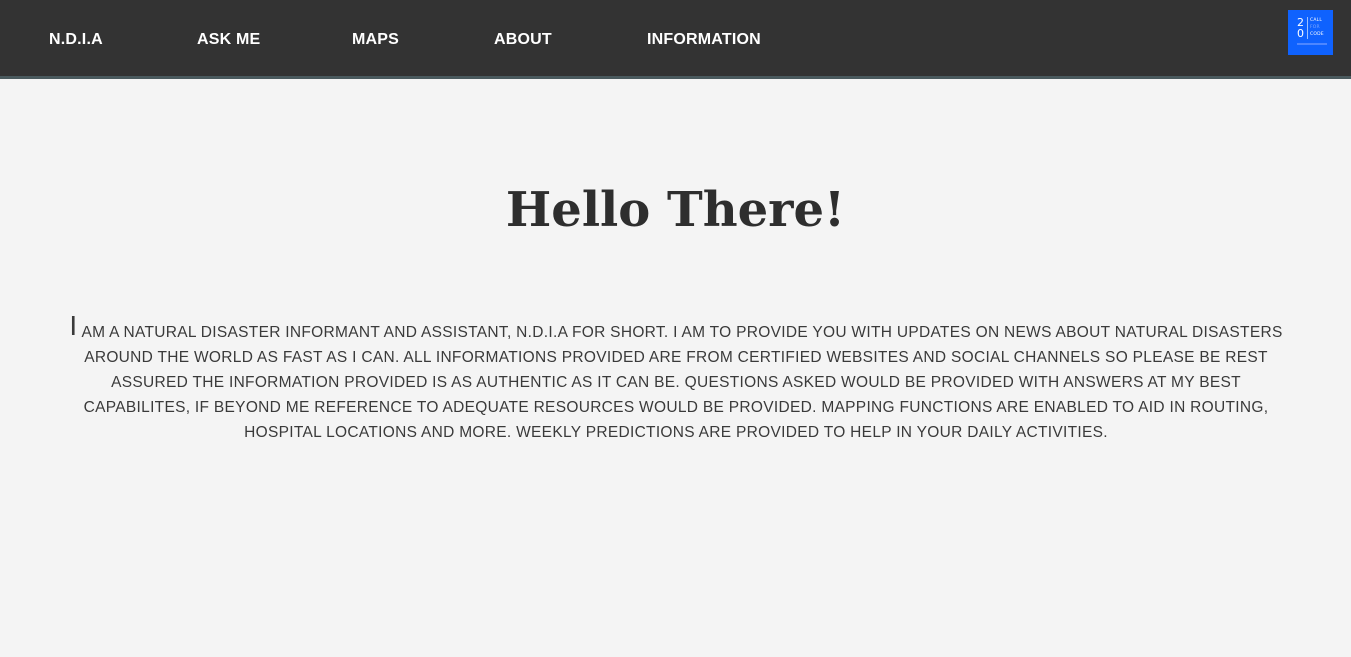  Describe the element at coordinates (523, 40) in the screenshot. I see `nav-link-about: ABOUT` at that location.